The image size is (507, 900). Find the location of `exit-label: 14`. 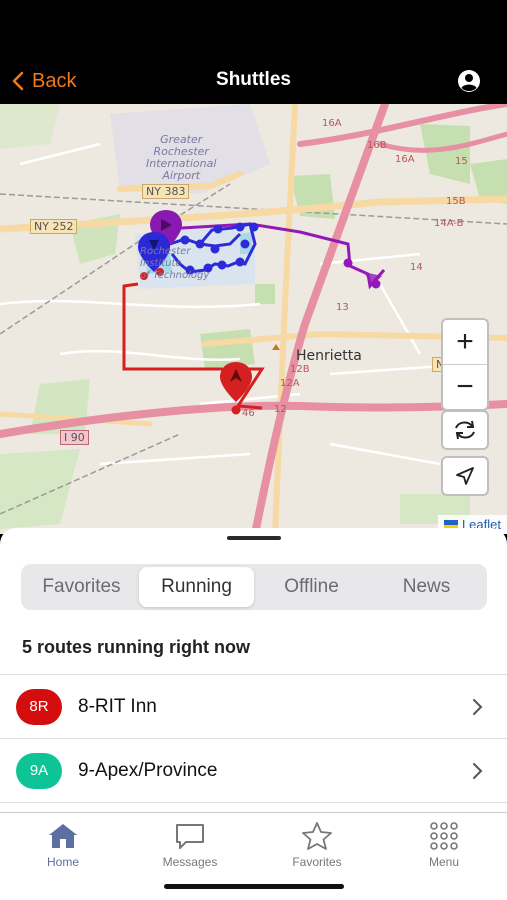

exit-label: 14 is located at coordinates (416, 267).